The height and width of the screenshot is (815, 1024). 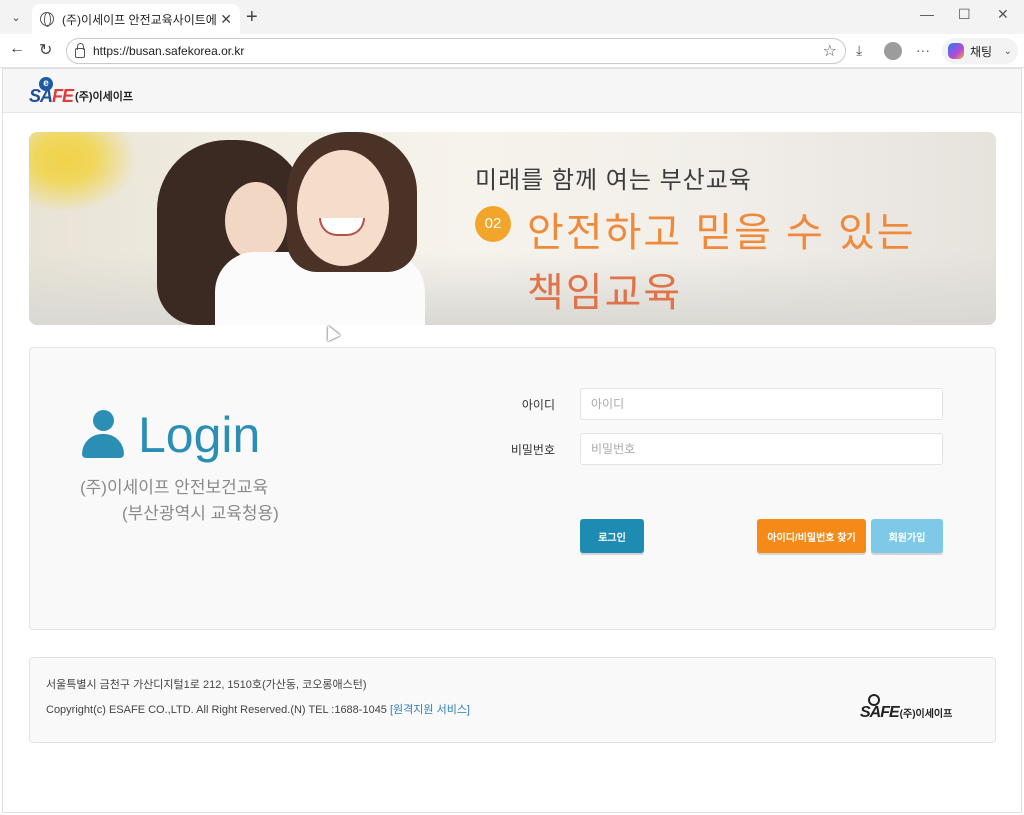 What do you see at coordinates (874, 700) in the screenshot?
I see `footer-logo-e-mark` at bounding box center [874, 700].